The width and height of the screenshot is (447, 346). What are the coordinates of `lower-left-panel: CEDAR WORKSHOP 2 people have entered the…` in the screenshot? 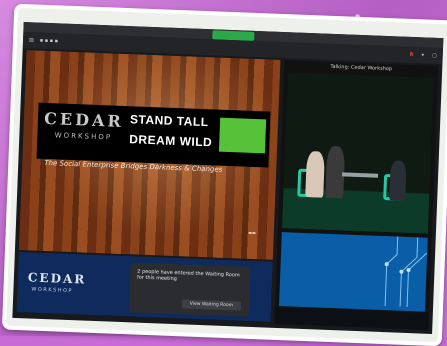 It's located at (144, 287).